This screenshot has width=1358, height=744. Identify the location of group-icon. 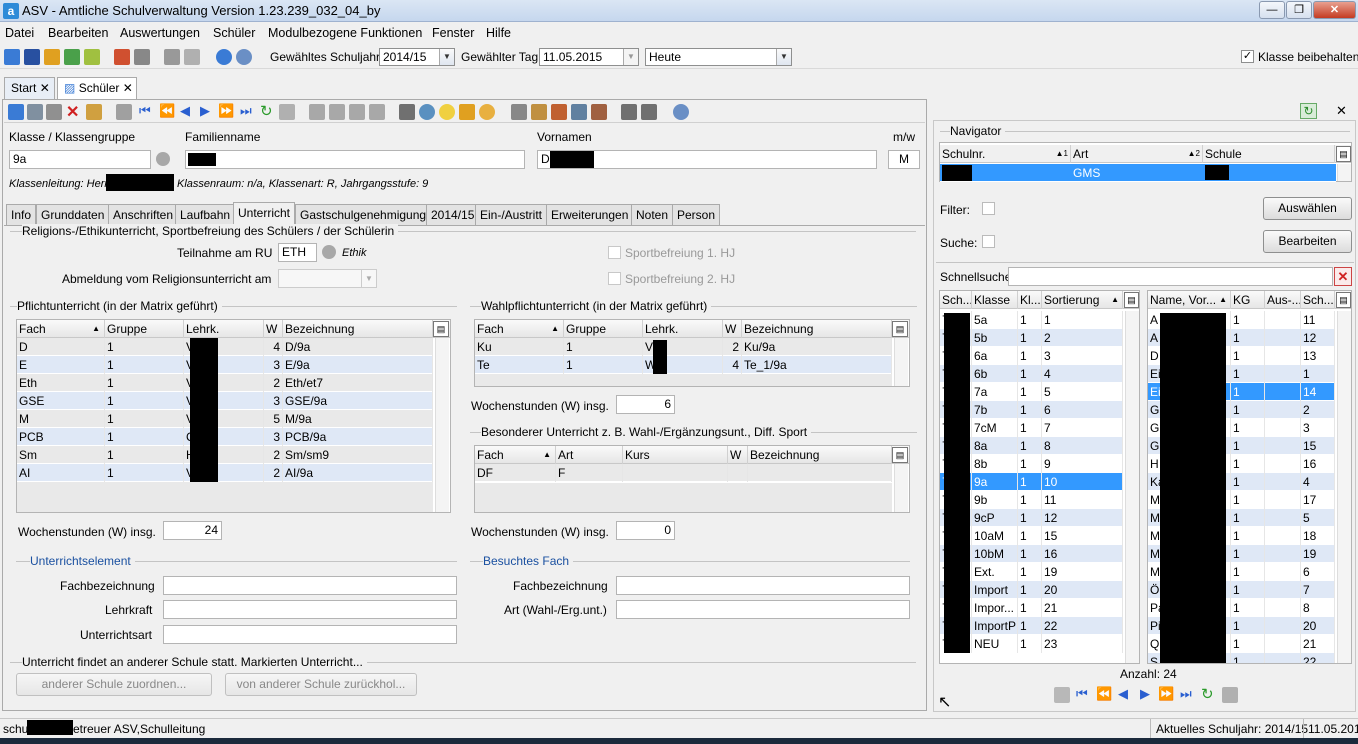
(579, 112).